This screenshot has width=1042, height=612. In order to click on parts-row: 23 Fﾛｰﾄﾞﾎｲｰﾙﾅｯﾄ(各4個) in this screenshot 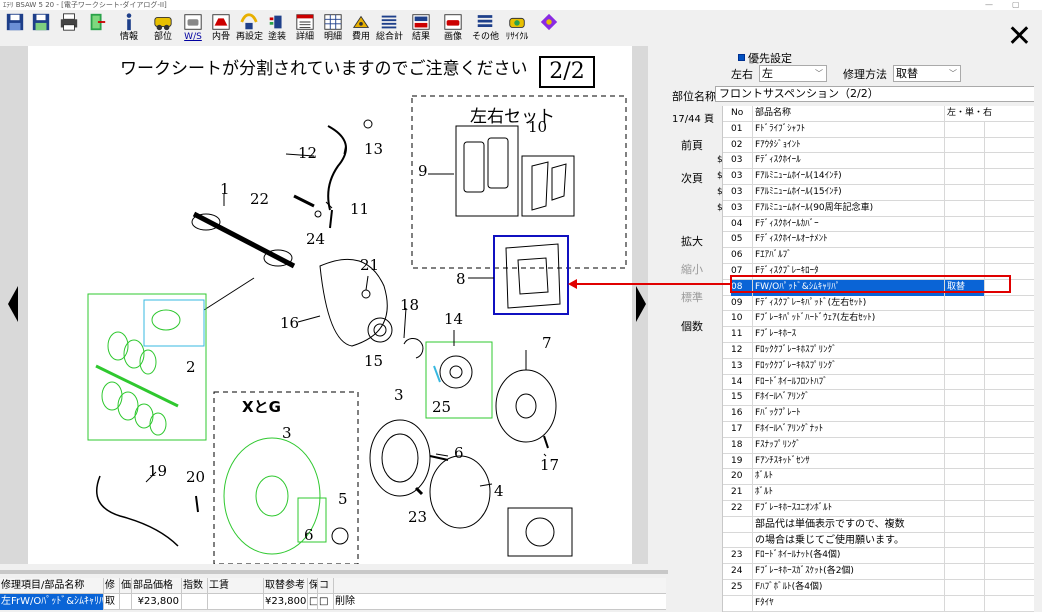, I will do `click(882, 556)`.